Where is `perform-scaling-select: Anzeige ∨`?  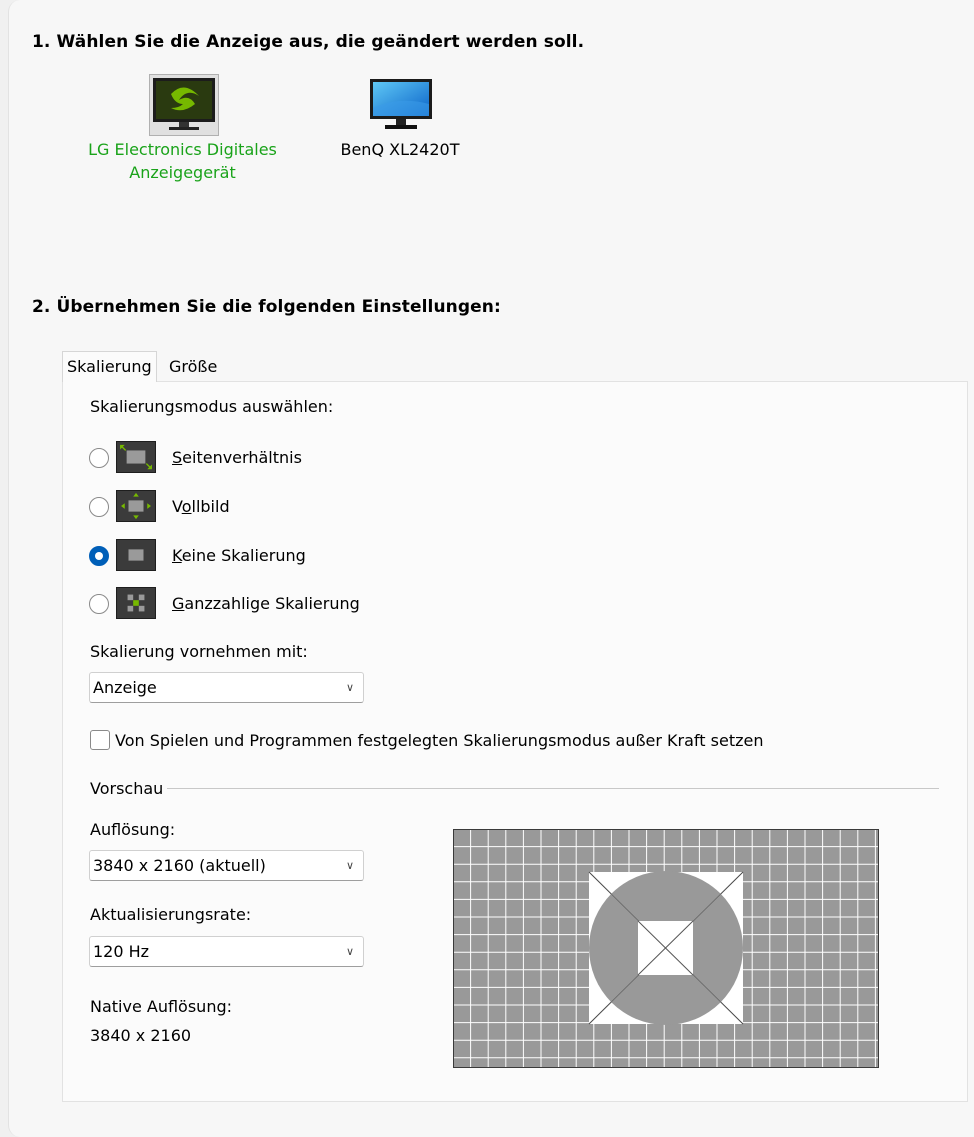 perform-scaling-select: Anzeige ∨ is located at coordinates (226, 687).